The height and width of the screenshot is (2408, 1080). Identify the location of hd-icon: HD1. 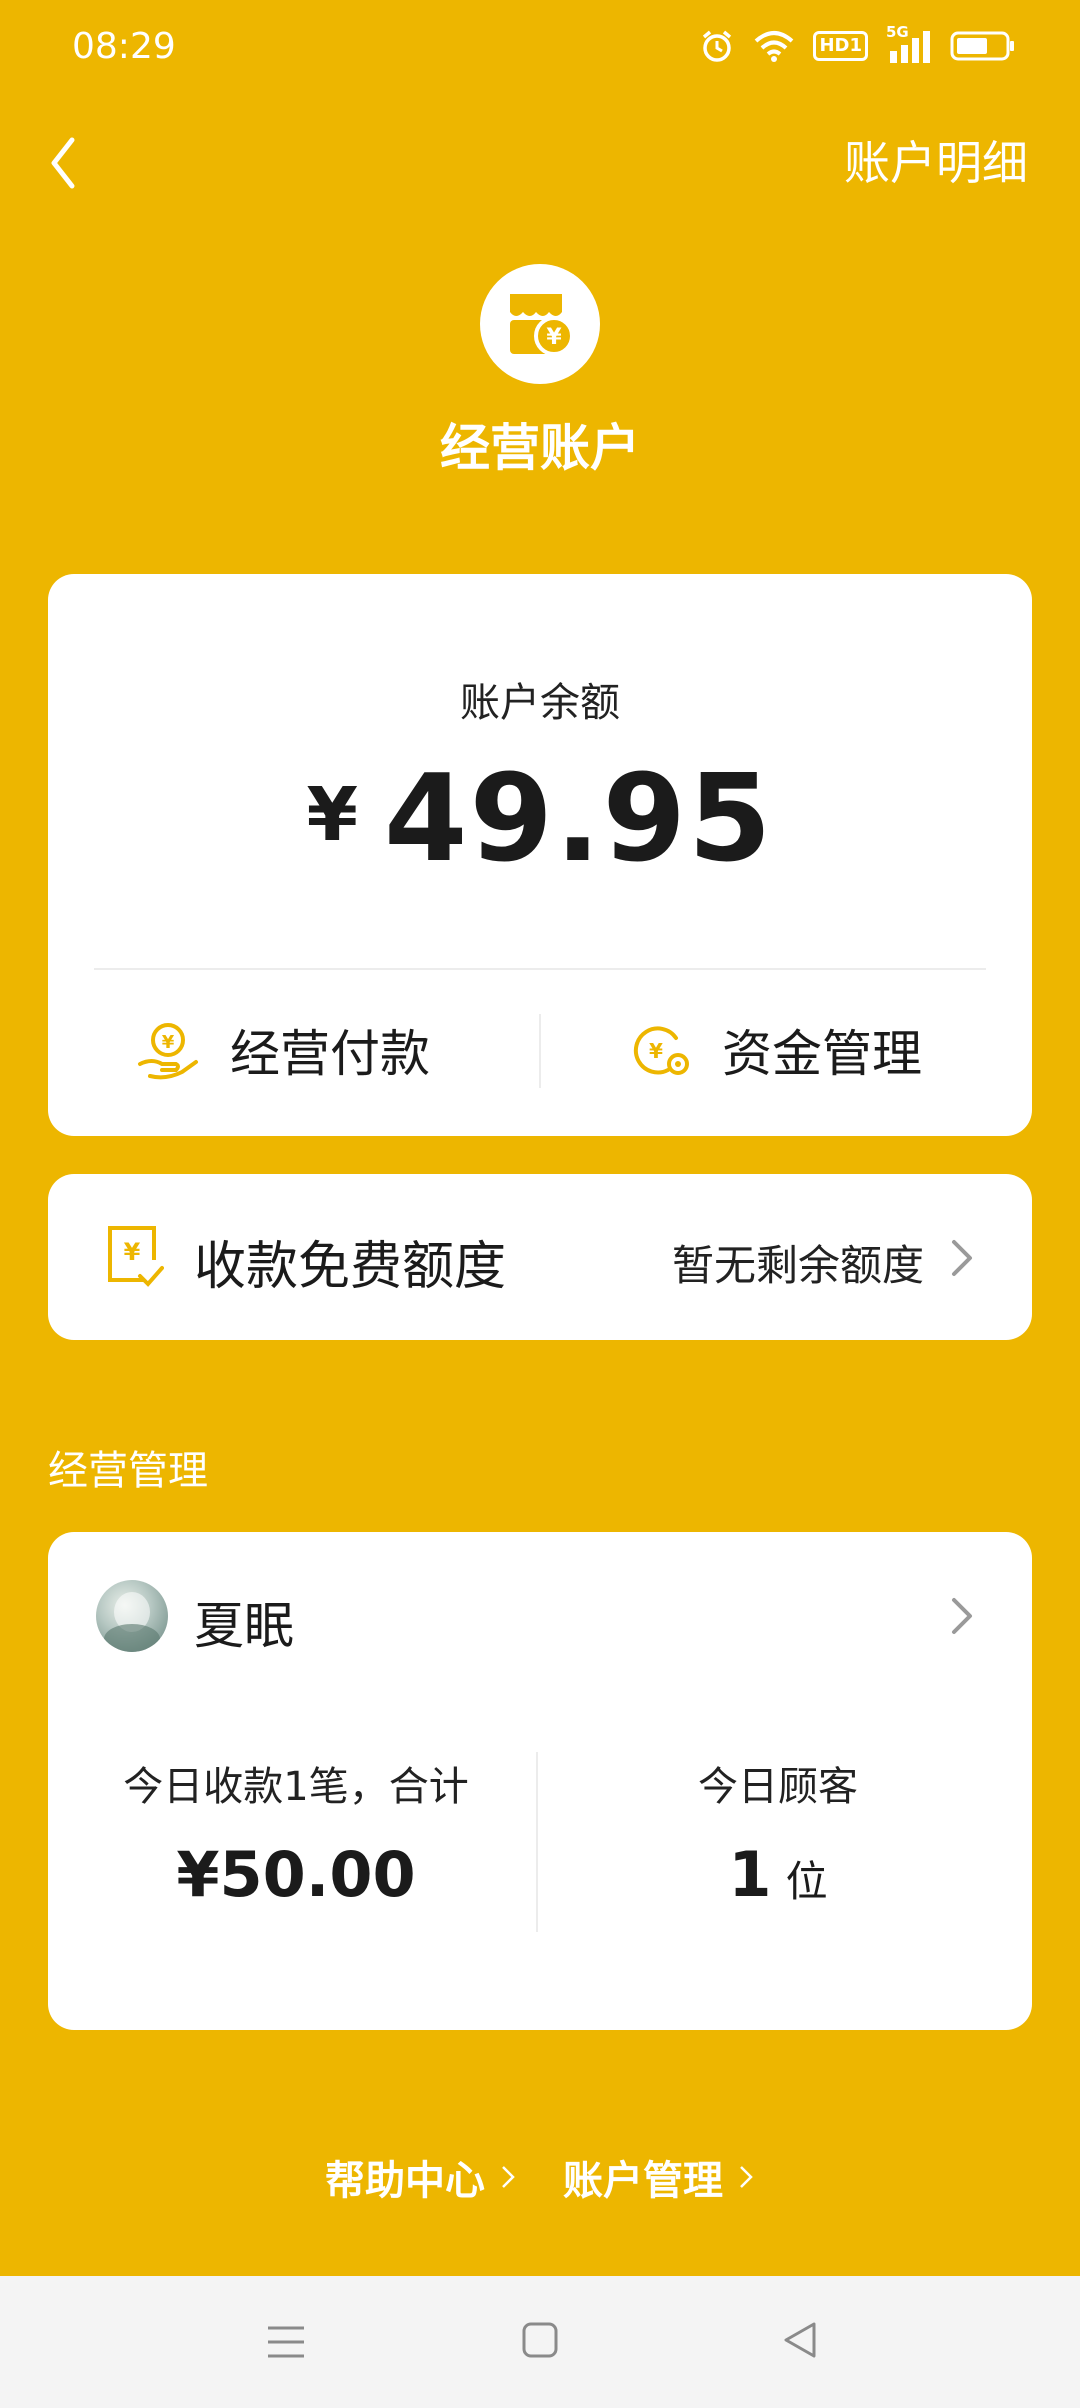
(840, 46).